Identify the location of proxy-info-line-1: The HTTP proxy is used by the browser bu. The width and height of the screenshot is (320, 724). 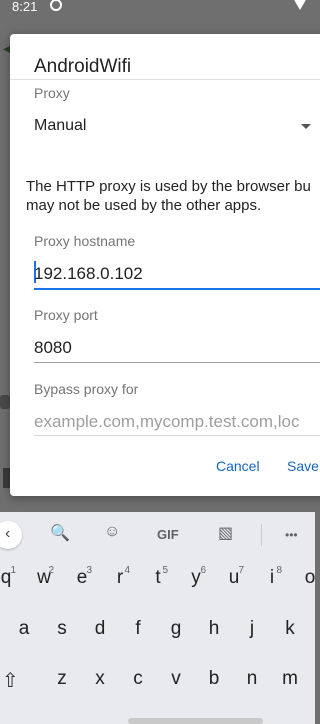
(168, 186).